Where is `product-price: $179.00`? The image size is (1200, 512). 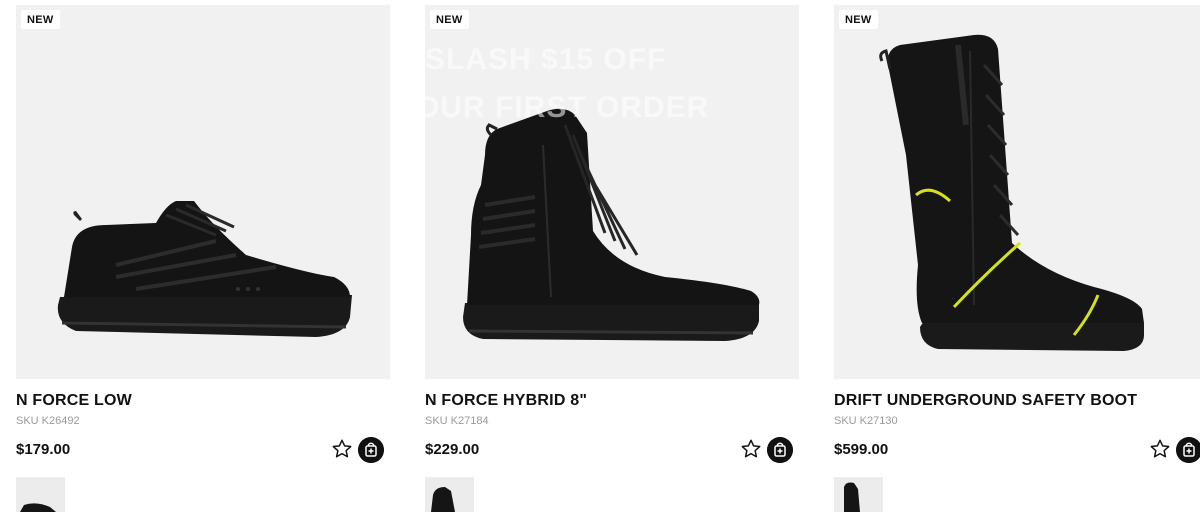
product-price: $179.00 is located at coordinates (43, 449).